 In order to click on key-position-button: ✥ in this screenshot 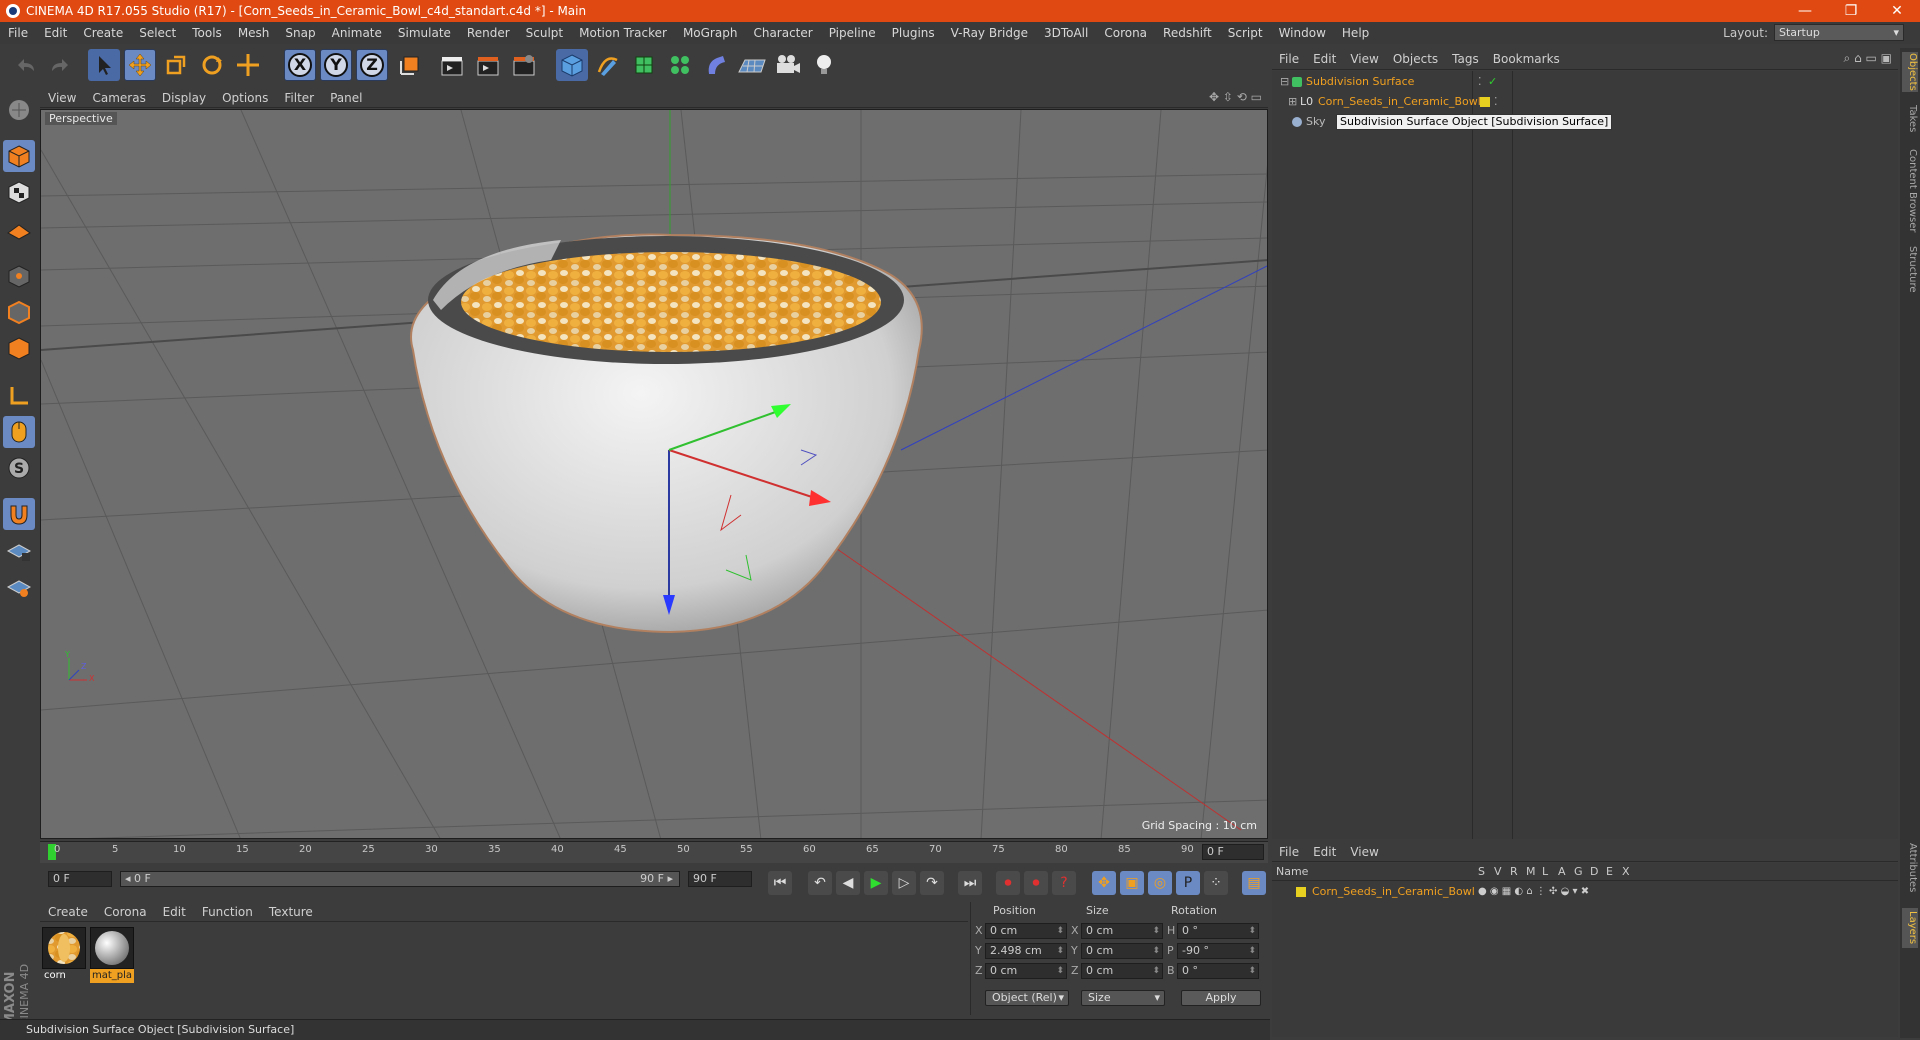, I will do `click(1104, 883)`.